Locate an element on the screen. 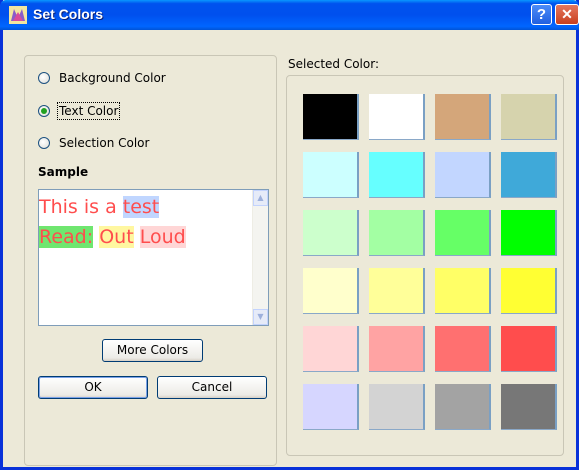 This screenshot has height=470, width=579. background-color-radio-icon is located at coordinates (44, 78).